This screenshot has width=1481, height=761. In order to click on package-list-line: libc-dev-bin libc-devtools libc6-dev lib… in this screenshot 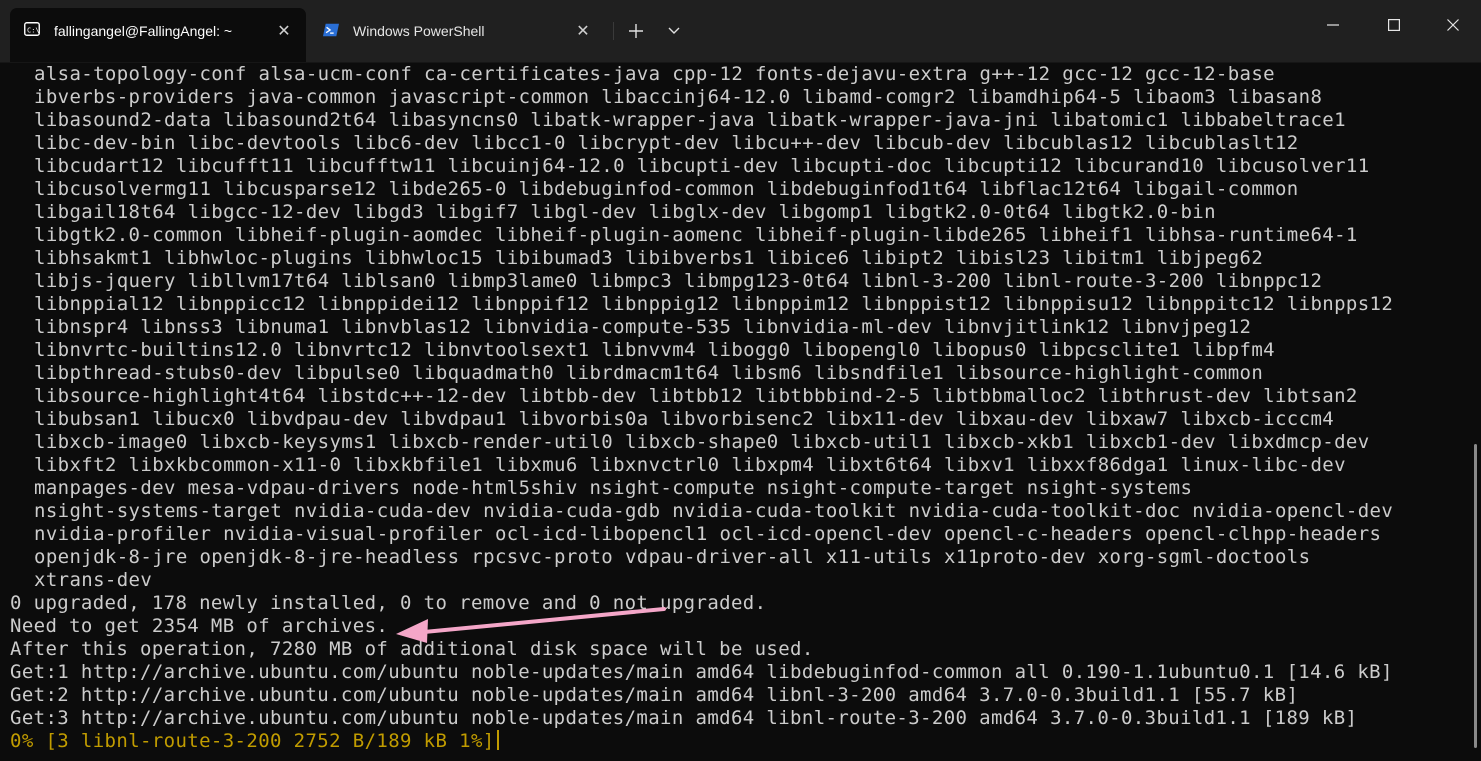, I will do `click(666, 143)`.